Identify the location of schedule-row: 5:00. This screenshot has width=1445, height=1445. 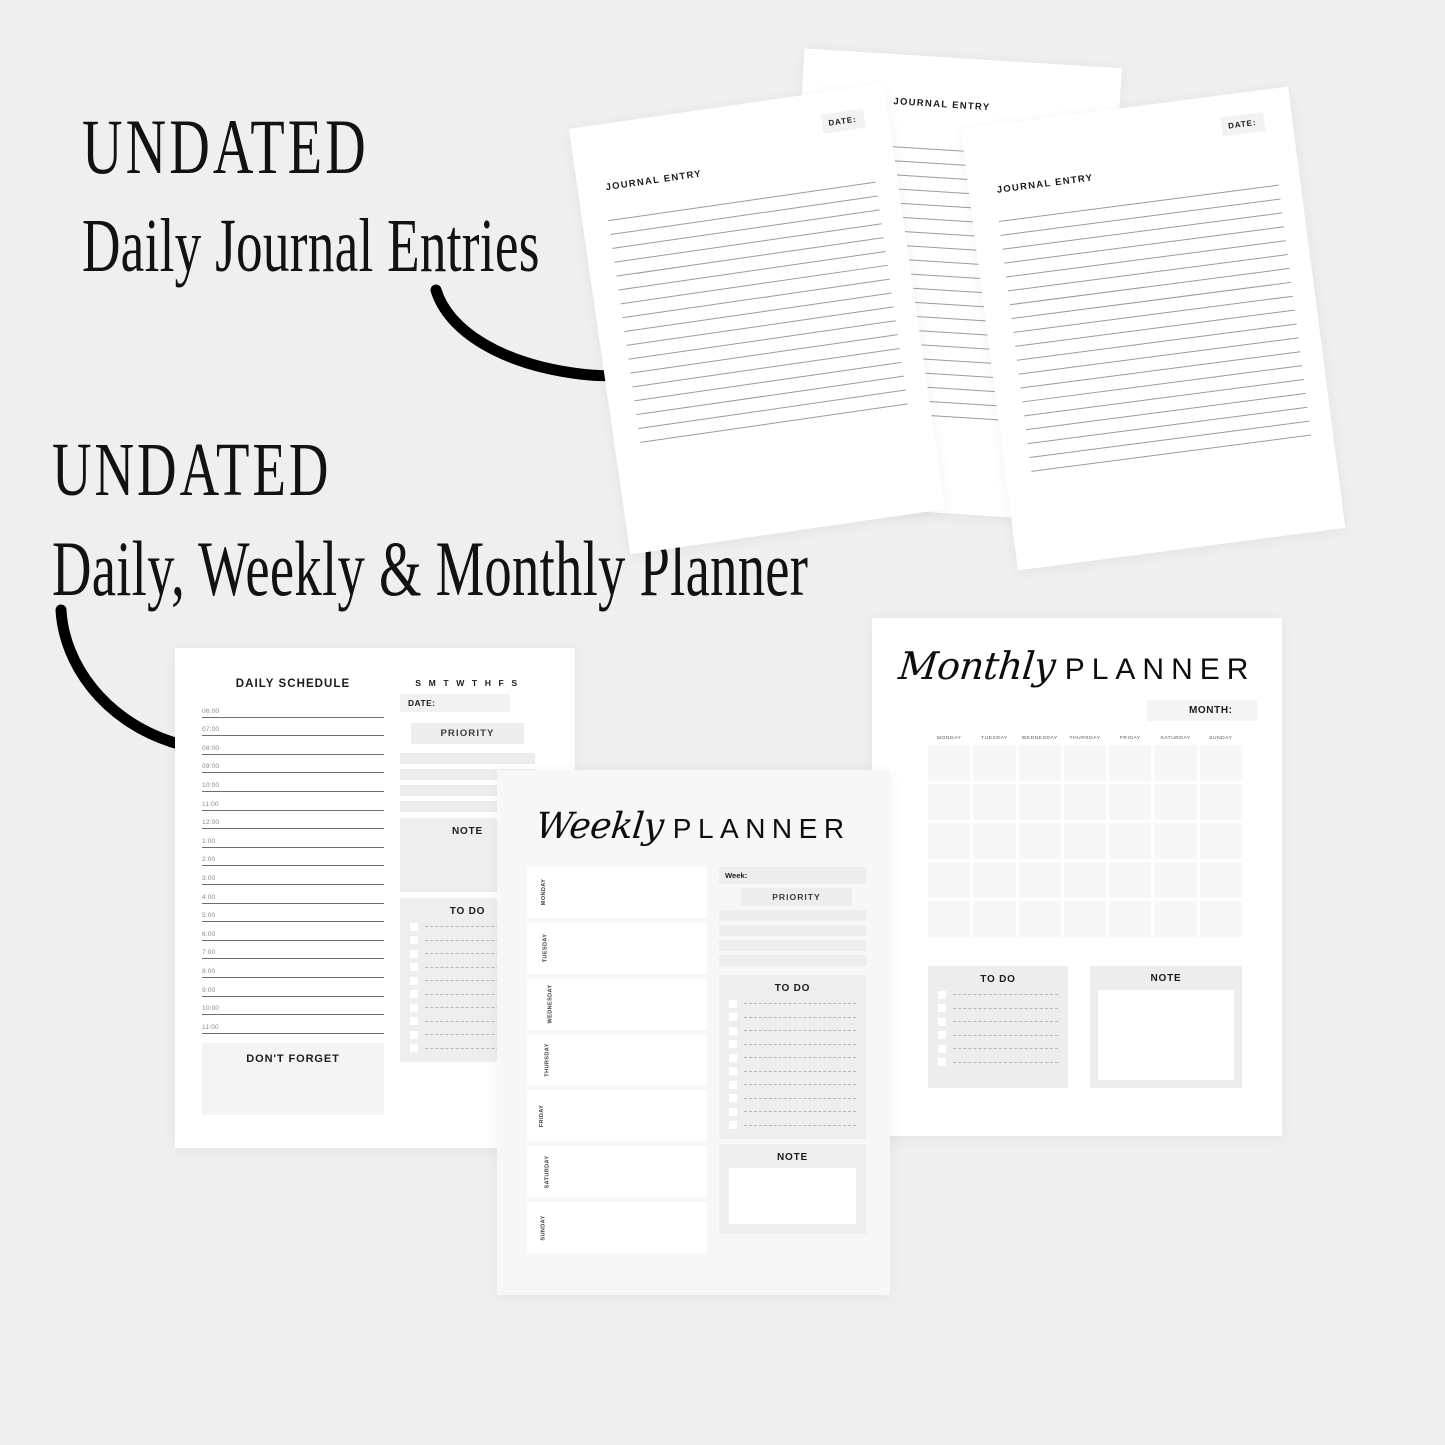
(293, 913).